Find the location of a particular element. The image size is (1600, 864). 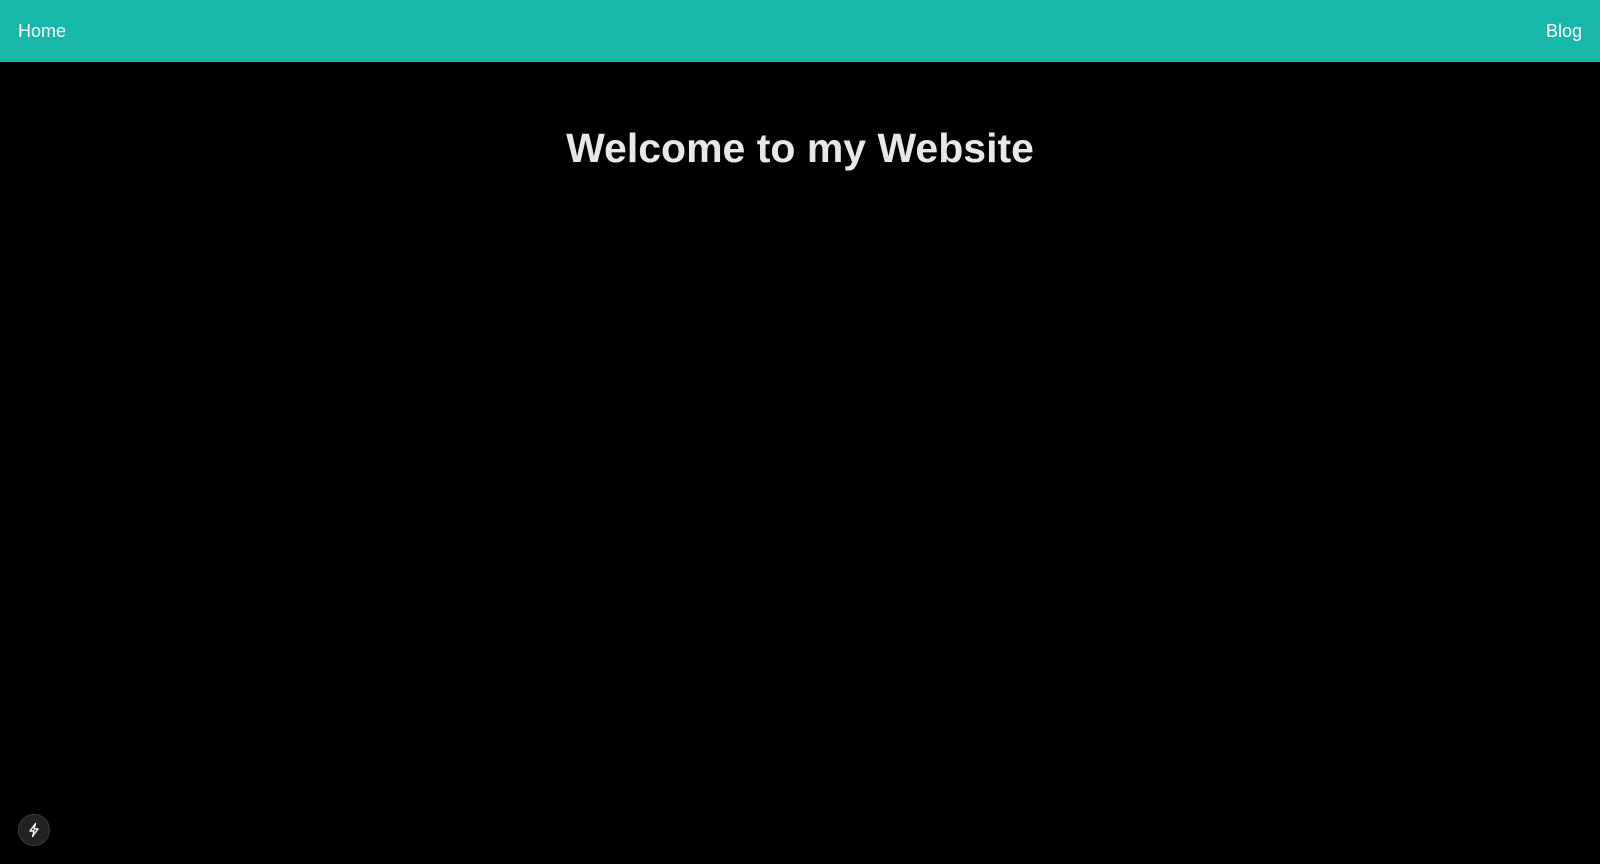

dev-tools-button is located at coordinates (34, 830).